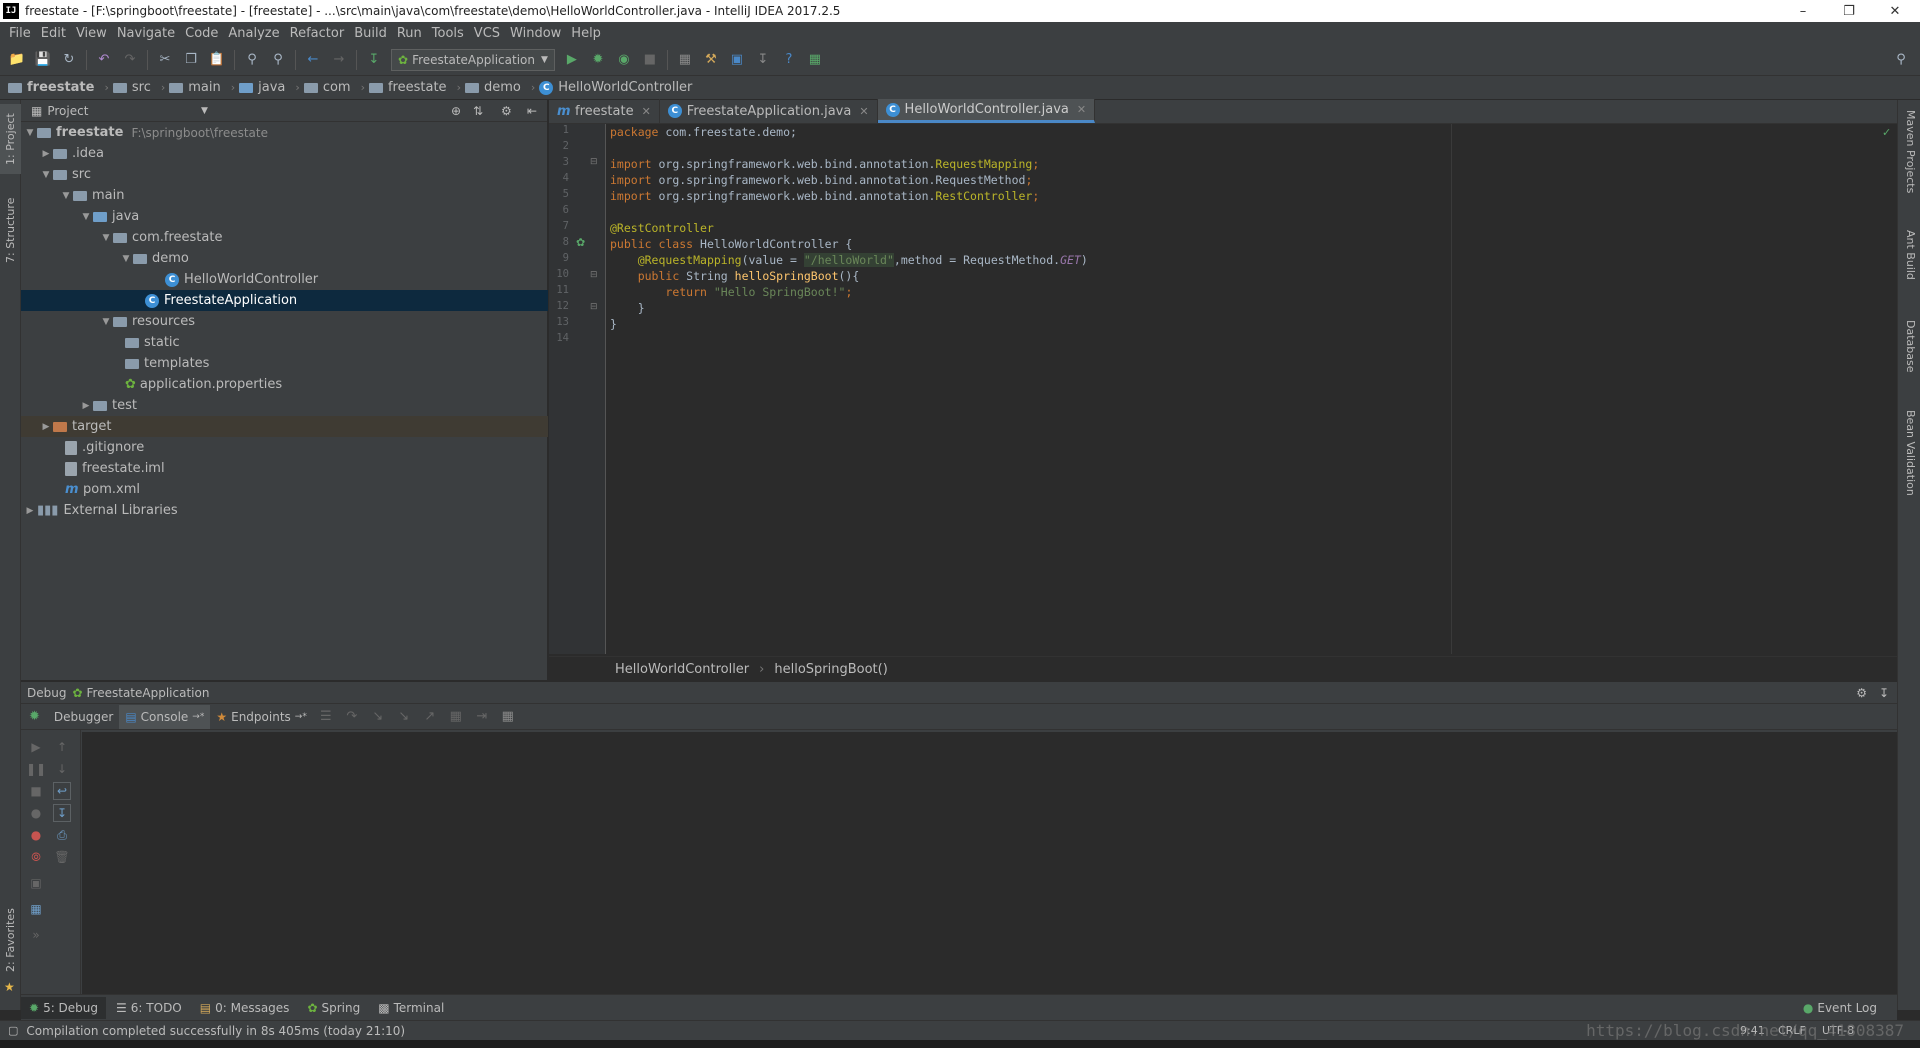  What do you see at coordinates (284, 258) in the screenshot?
I see `tree-item-demo: ▼ demo` at bounding box center [284, 258].